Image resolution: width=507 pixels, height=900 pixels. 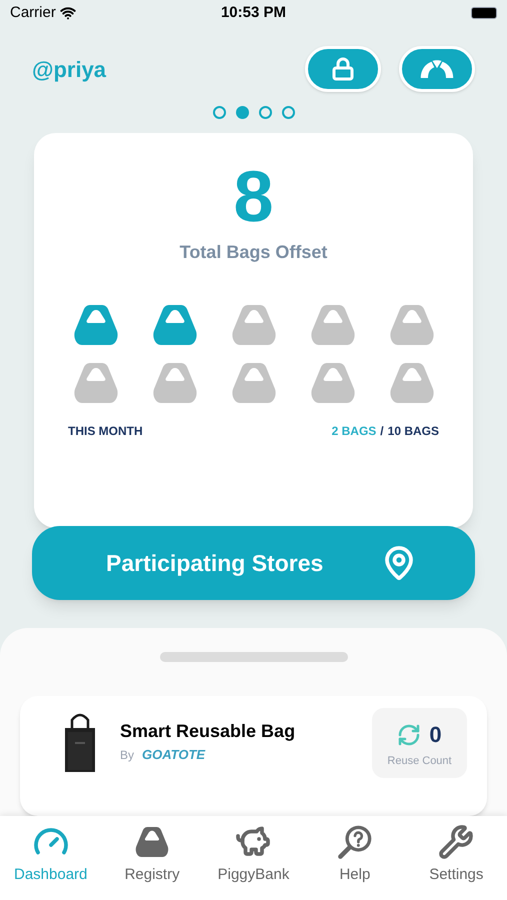 I want to click on refresh-icon, so click(x=409, y=734).